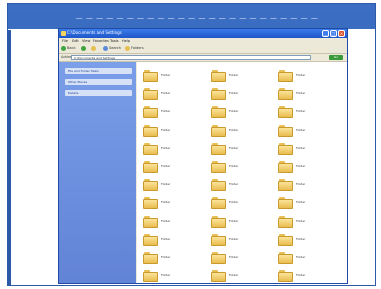 This screenshot has height=289, width=381. Describe the element at coordinates (127, 48) in the screenshot. I see `folders-icon` at that location.